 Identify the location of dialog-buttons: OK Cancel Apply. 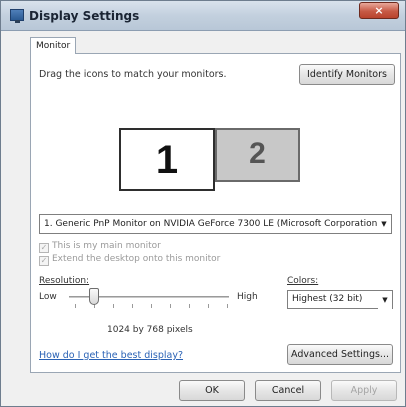
(203, 391).